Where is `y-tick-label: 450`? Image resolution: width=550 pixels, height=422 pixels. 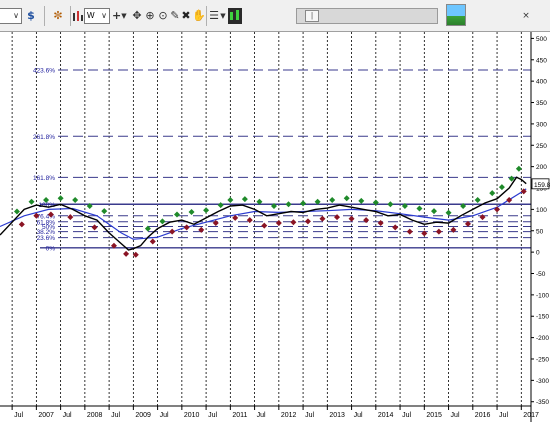
y-tick-label: 450 is located at coordinates (541, 60).